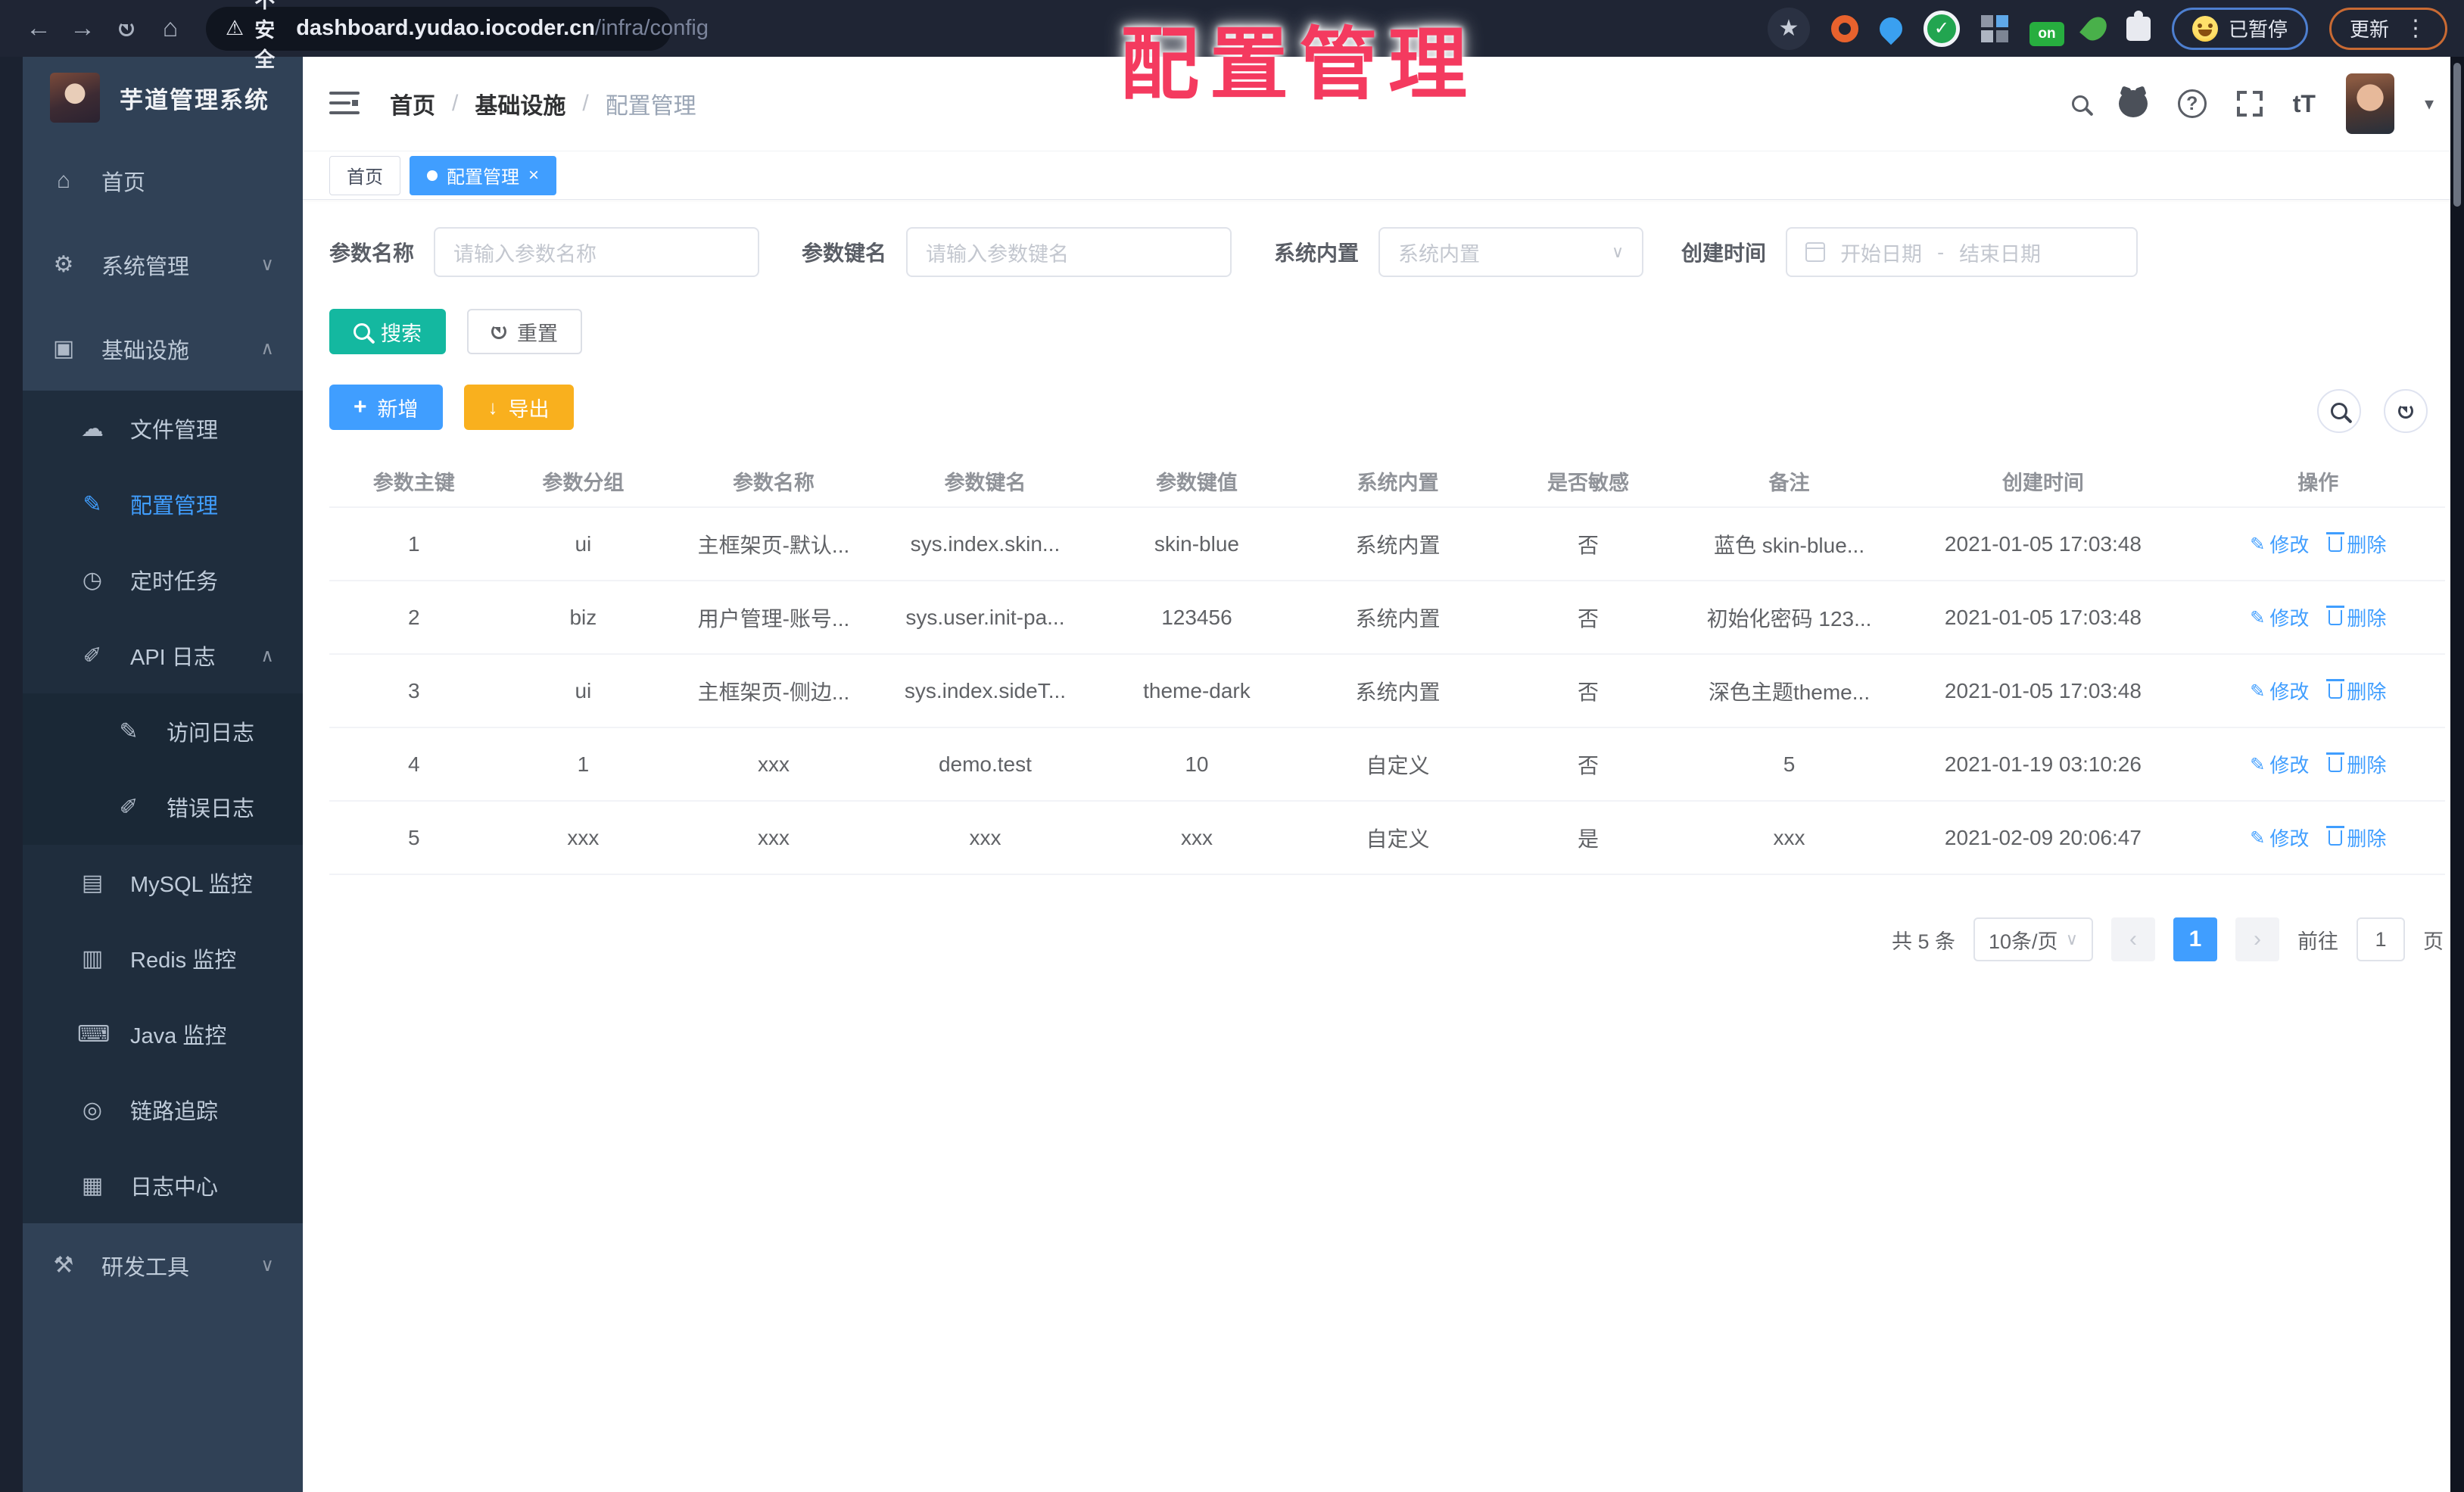  What do you see at coordinates (2381, 939) in the screenshot?
I see `goto-page-input: 1` at bounding box center [2381, 939].